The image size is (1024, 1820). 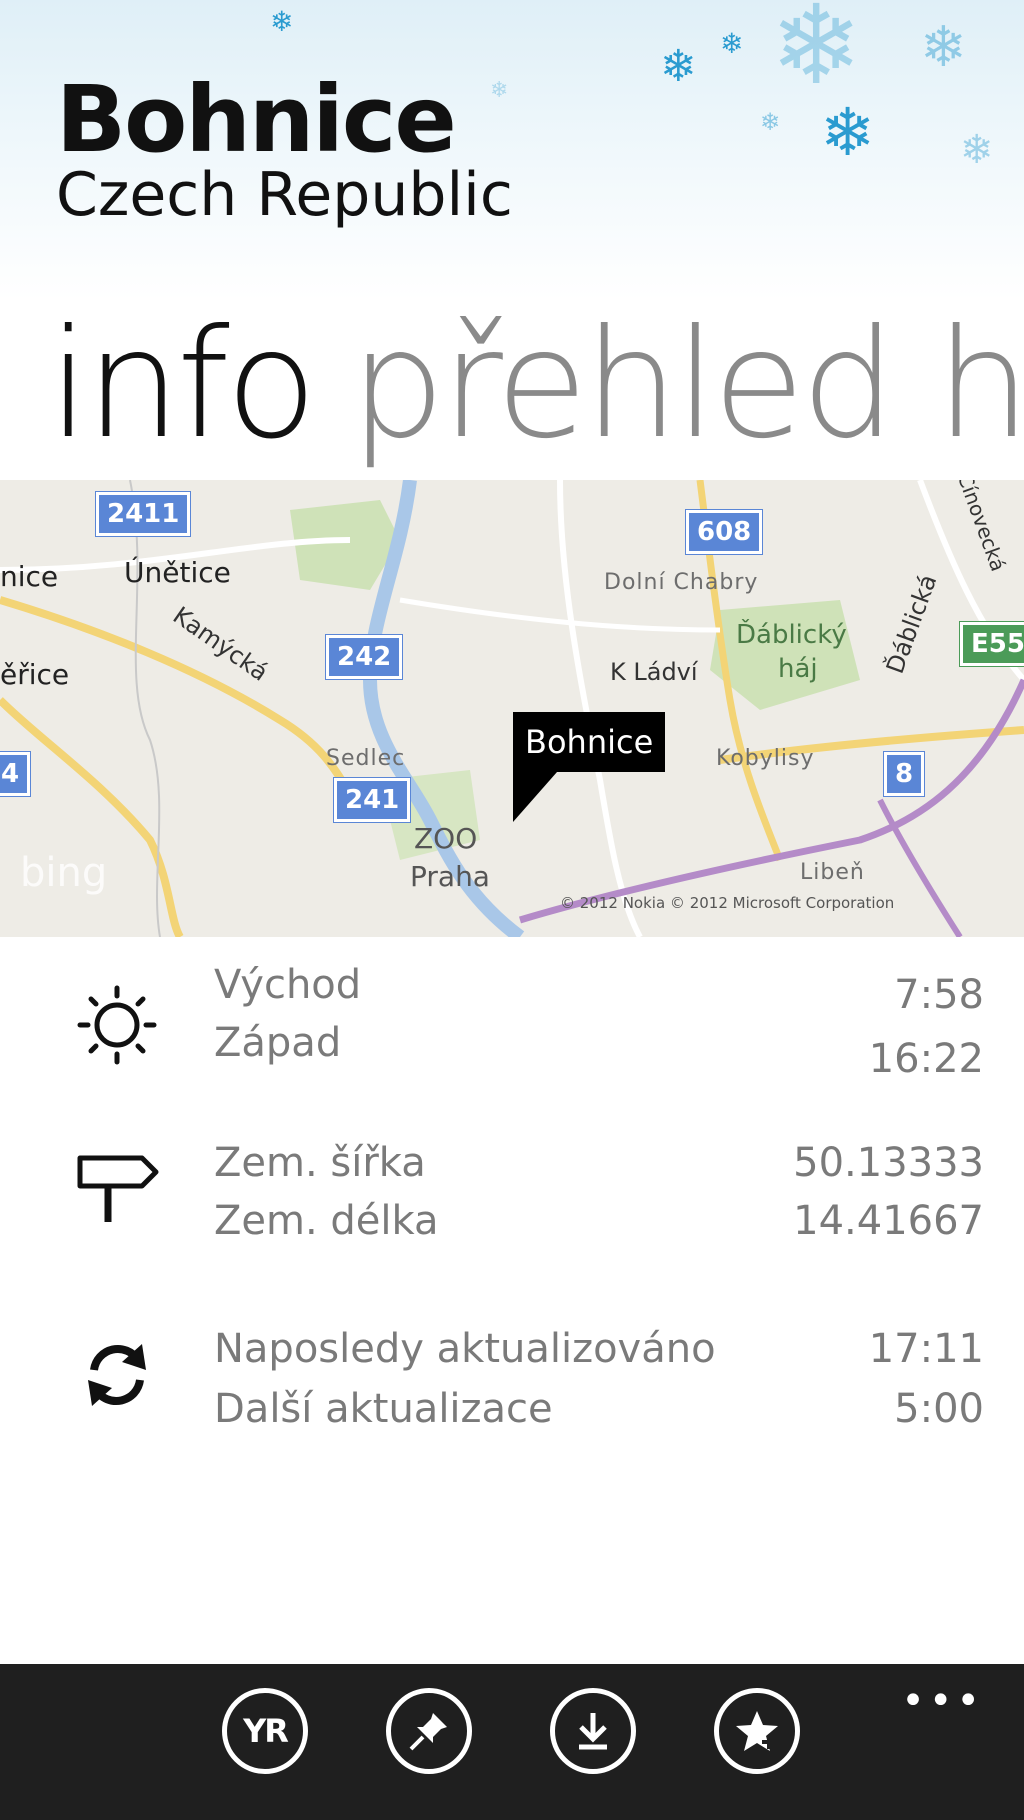 I want to click on next-update-label: Další aktualizace, so click(x=383, y=1409).